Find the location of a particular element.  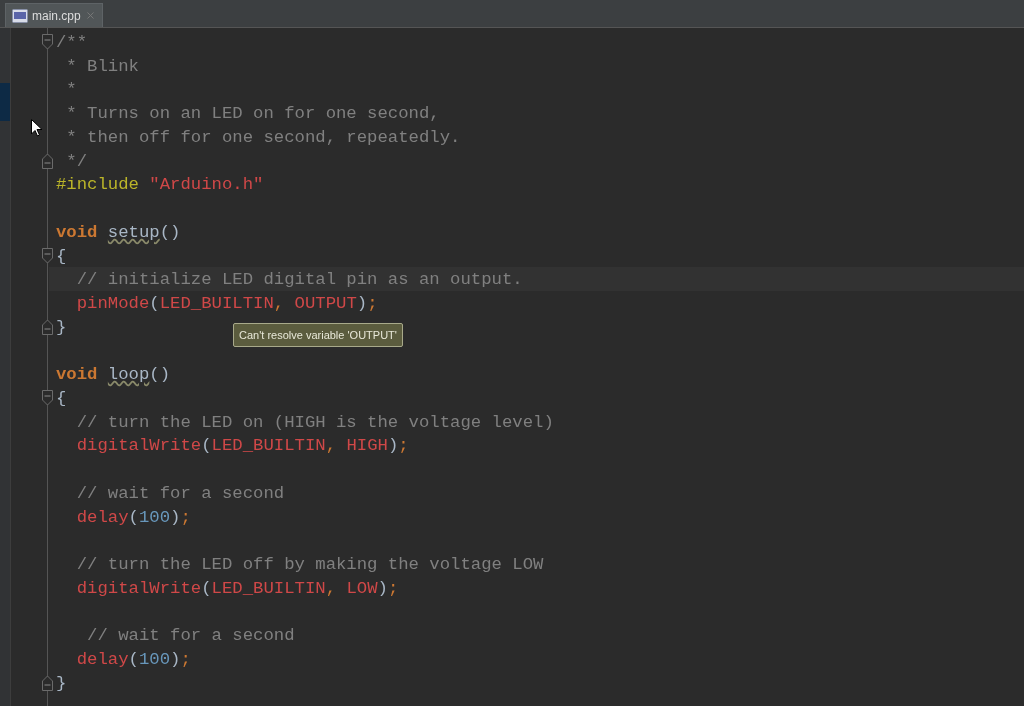

close-icon is located at coordinates (90, 15).